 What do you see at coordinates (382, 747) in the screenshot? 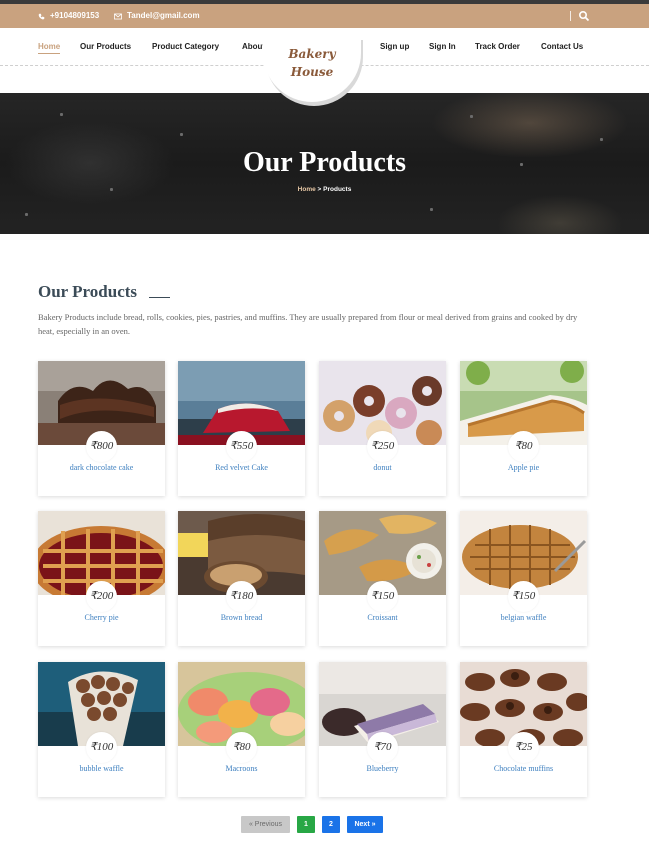
I see `product-price: ₹70` at bounding box center [382, 747].